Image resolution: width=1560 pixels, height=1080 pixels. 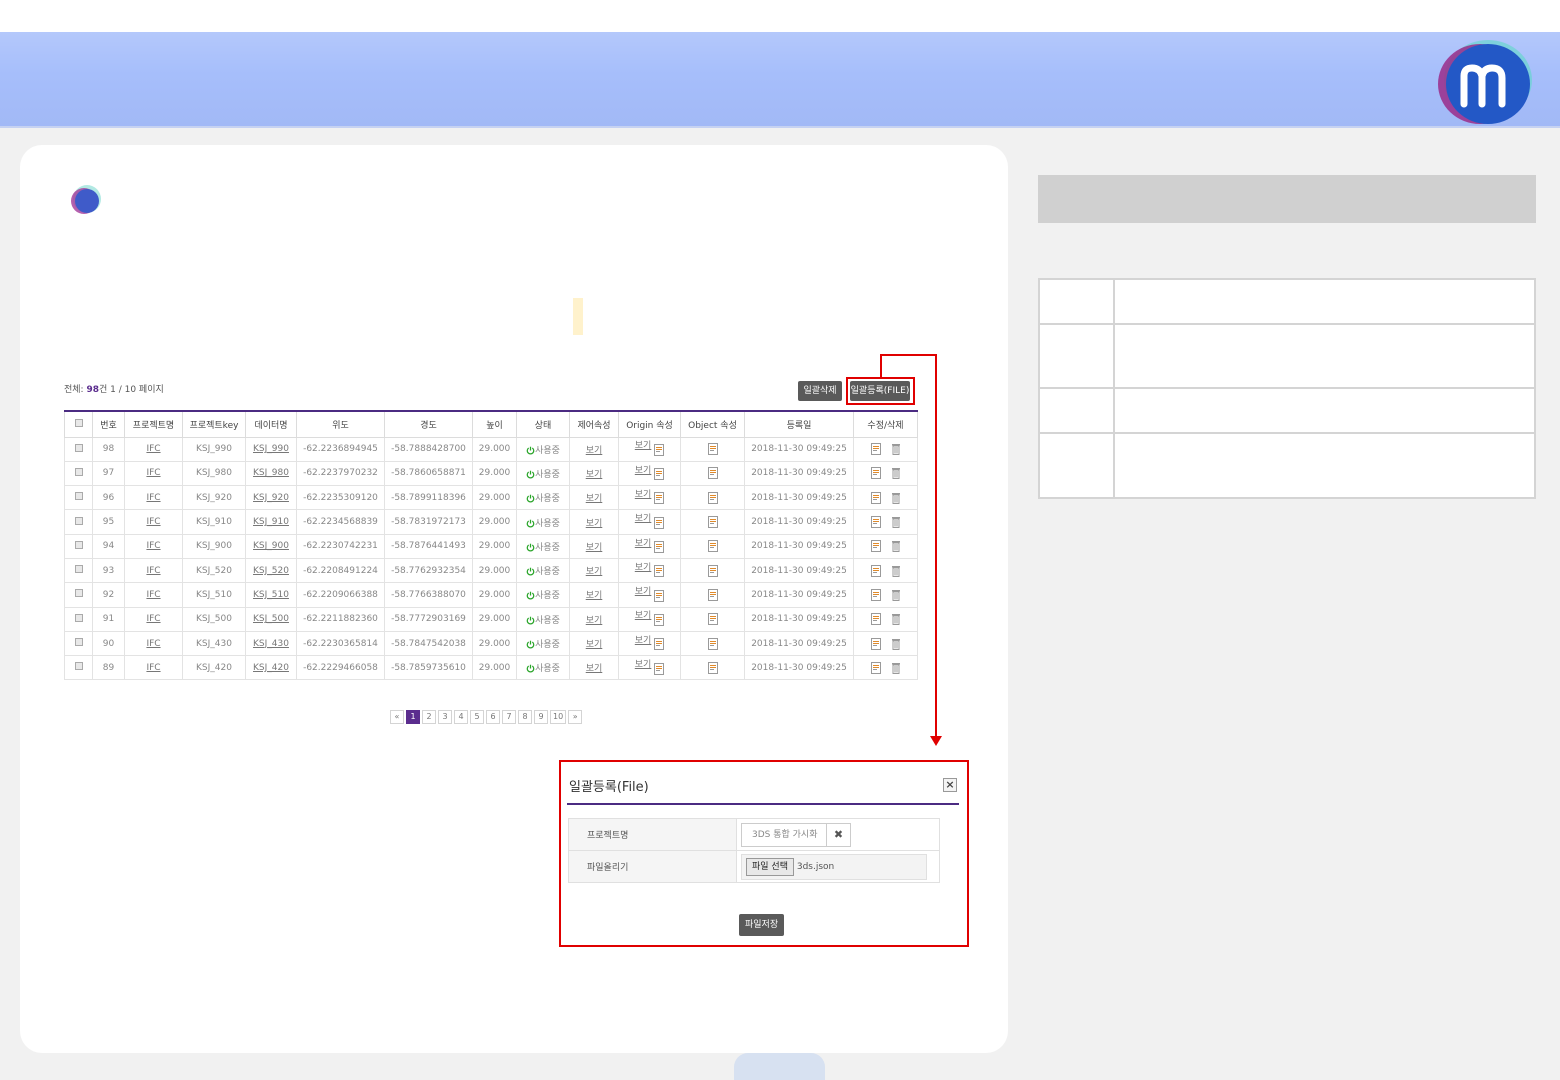 What do you see at coordinates (397, 717) in the screenshot?
I see `first-page-button: «` at bounding box center [397, 717].